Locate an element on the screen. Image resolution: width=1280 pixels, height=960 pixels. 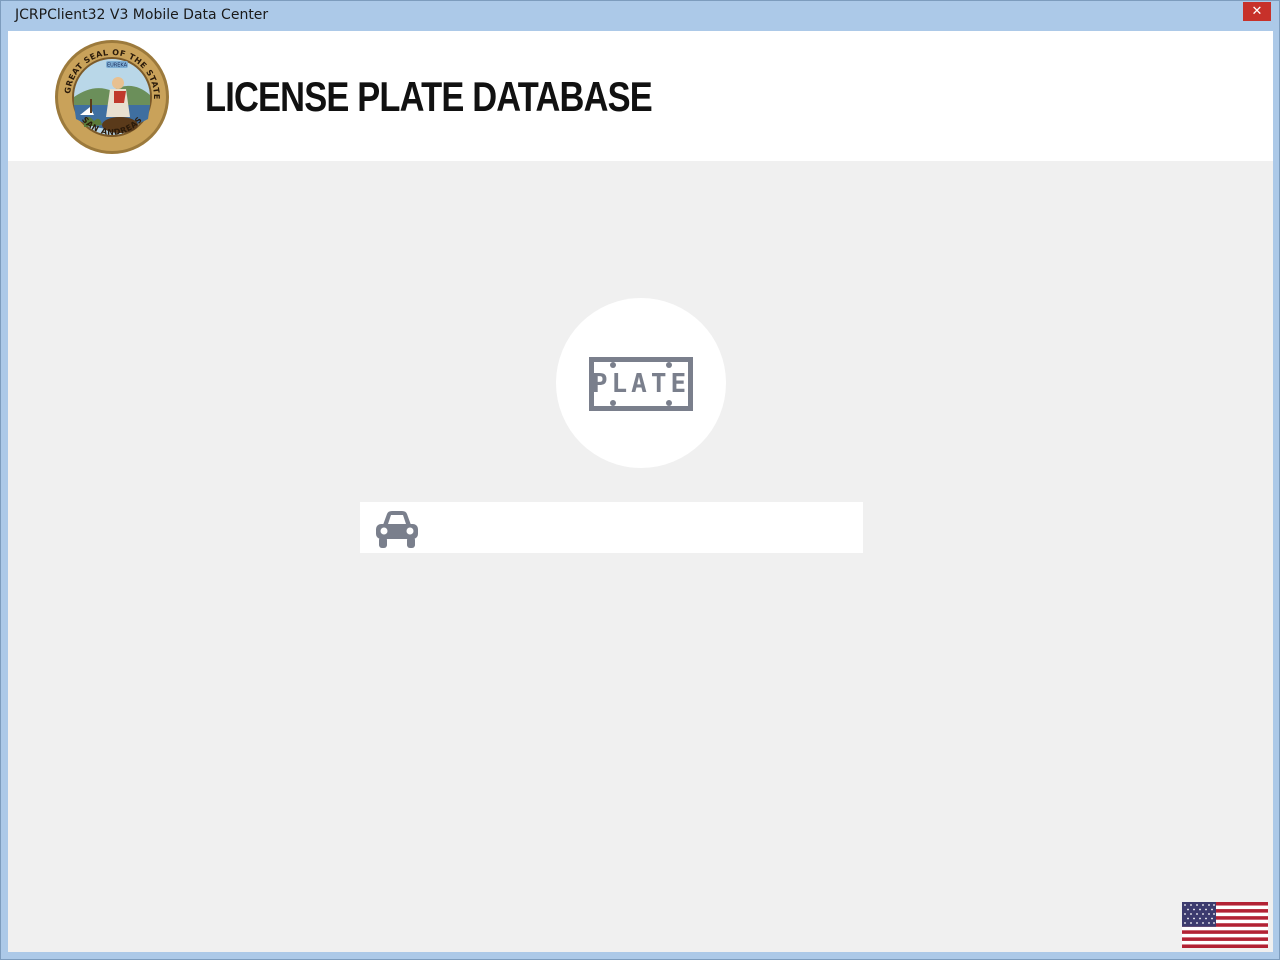
plate-icon-circle: PLATE is located at coordinates (641, 383).